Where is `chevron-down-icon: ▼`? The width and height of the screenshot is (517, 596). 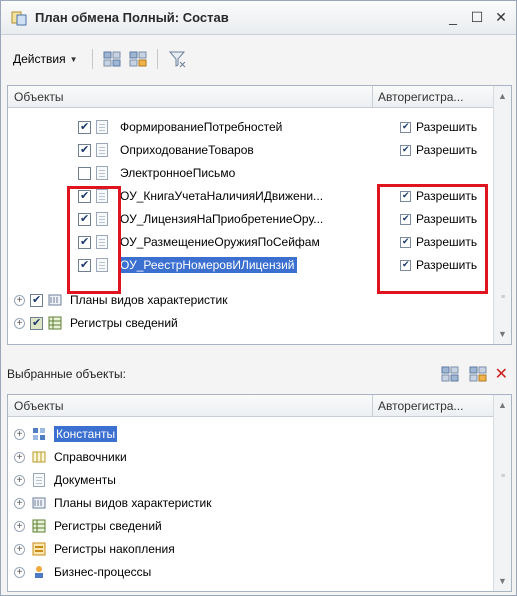 chevron-down-icon: ▼ is located at coordinates (73, 59).